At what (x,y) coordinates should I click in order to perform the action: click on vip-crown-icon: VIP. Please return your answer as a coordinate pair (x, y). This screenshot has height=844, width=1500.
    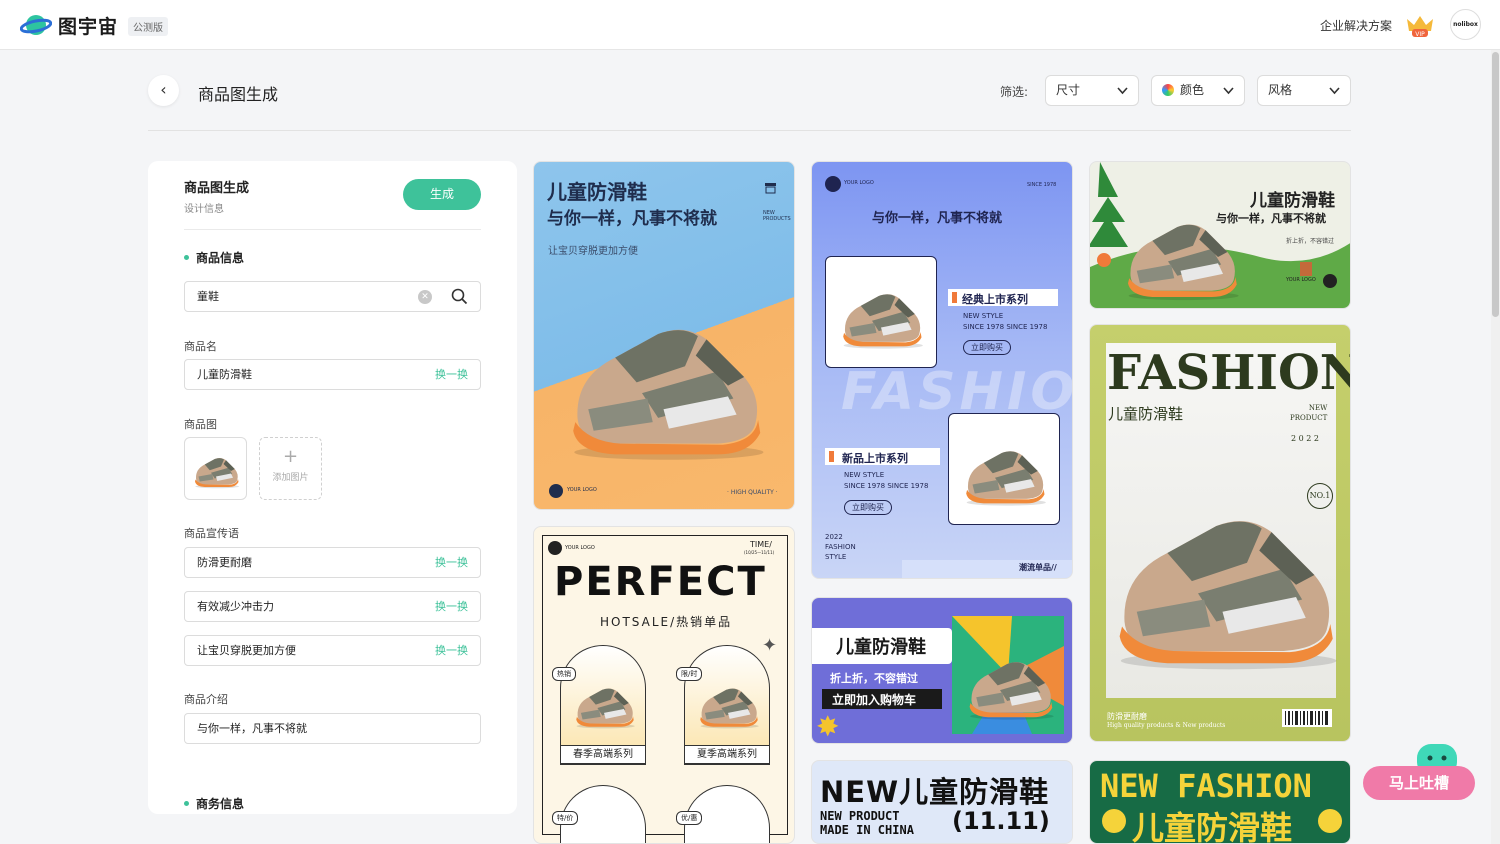
    Looking at the image, I should click on (1420, 26).